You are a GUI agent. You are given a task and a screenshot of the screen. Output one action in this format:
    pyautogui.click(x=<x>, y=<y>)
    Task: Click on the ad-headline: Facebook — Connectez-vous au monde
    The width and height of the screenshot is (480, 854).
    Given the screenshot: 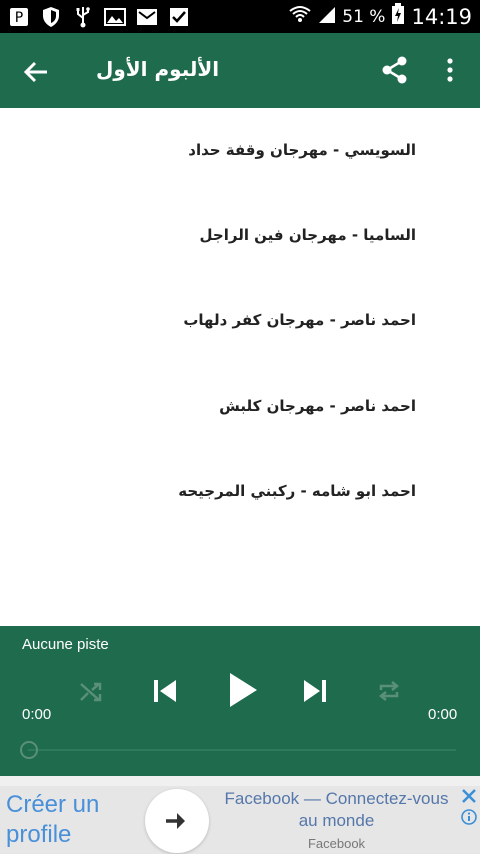 What is the action you would take?
    pyautogui.click(x=336, y=810)
    